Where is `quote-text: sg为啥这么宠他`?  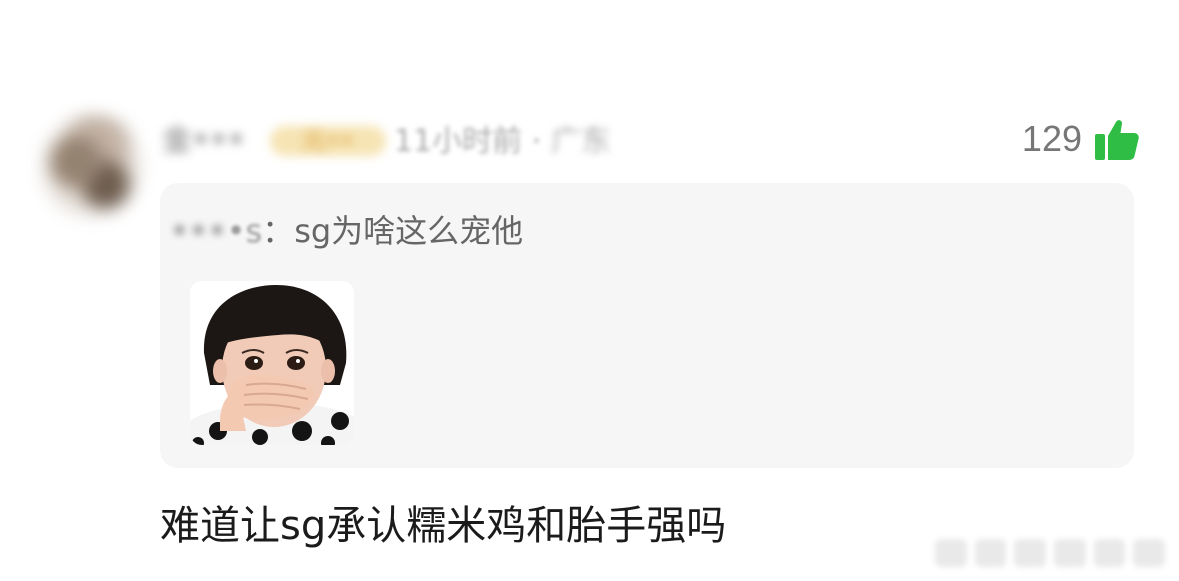
quote-text: sg为啥这么宠他 is located at coordinates (409, 231).